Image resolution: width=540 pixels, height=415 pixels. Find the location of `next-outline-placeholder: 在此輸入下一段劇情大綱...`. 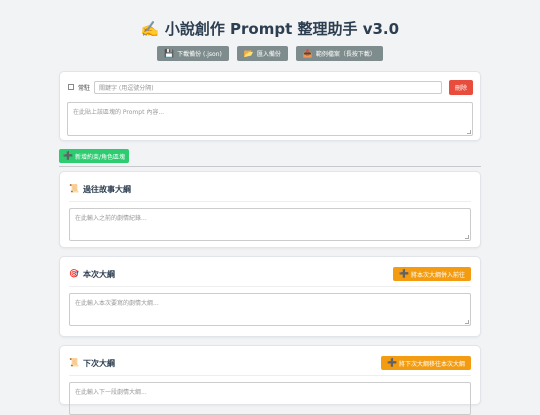

next-outline-placeholder: 在此輸入下一段劇情大綱... is located at coordinates (111, 392).